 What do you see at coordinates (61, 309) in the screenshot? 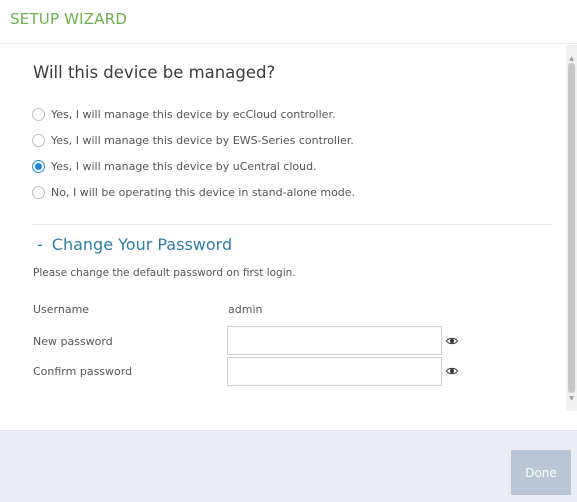
I see `username-label: Username` at bounding box center [61, 309].